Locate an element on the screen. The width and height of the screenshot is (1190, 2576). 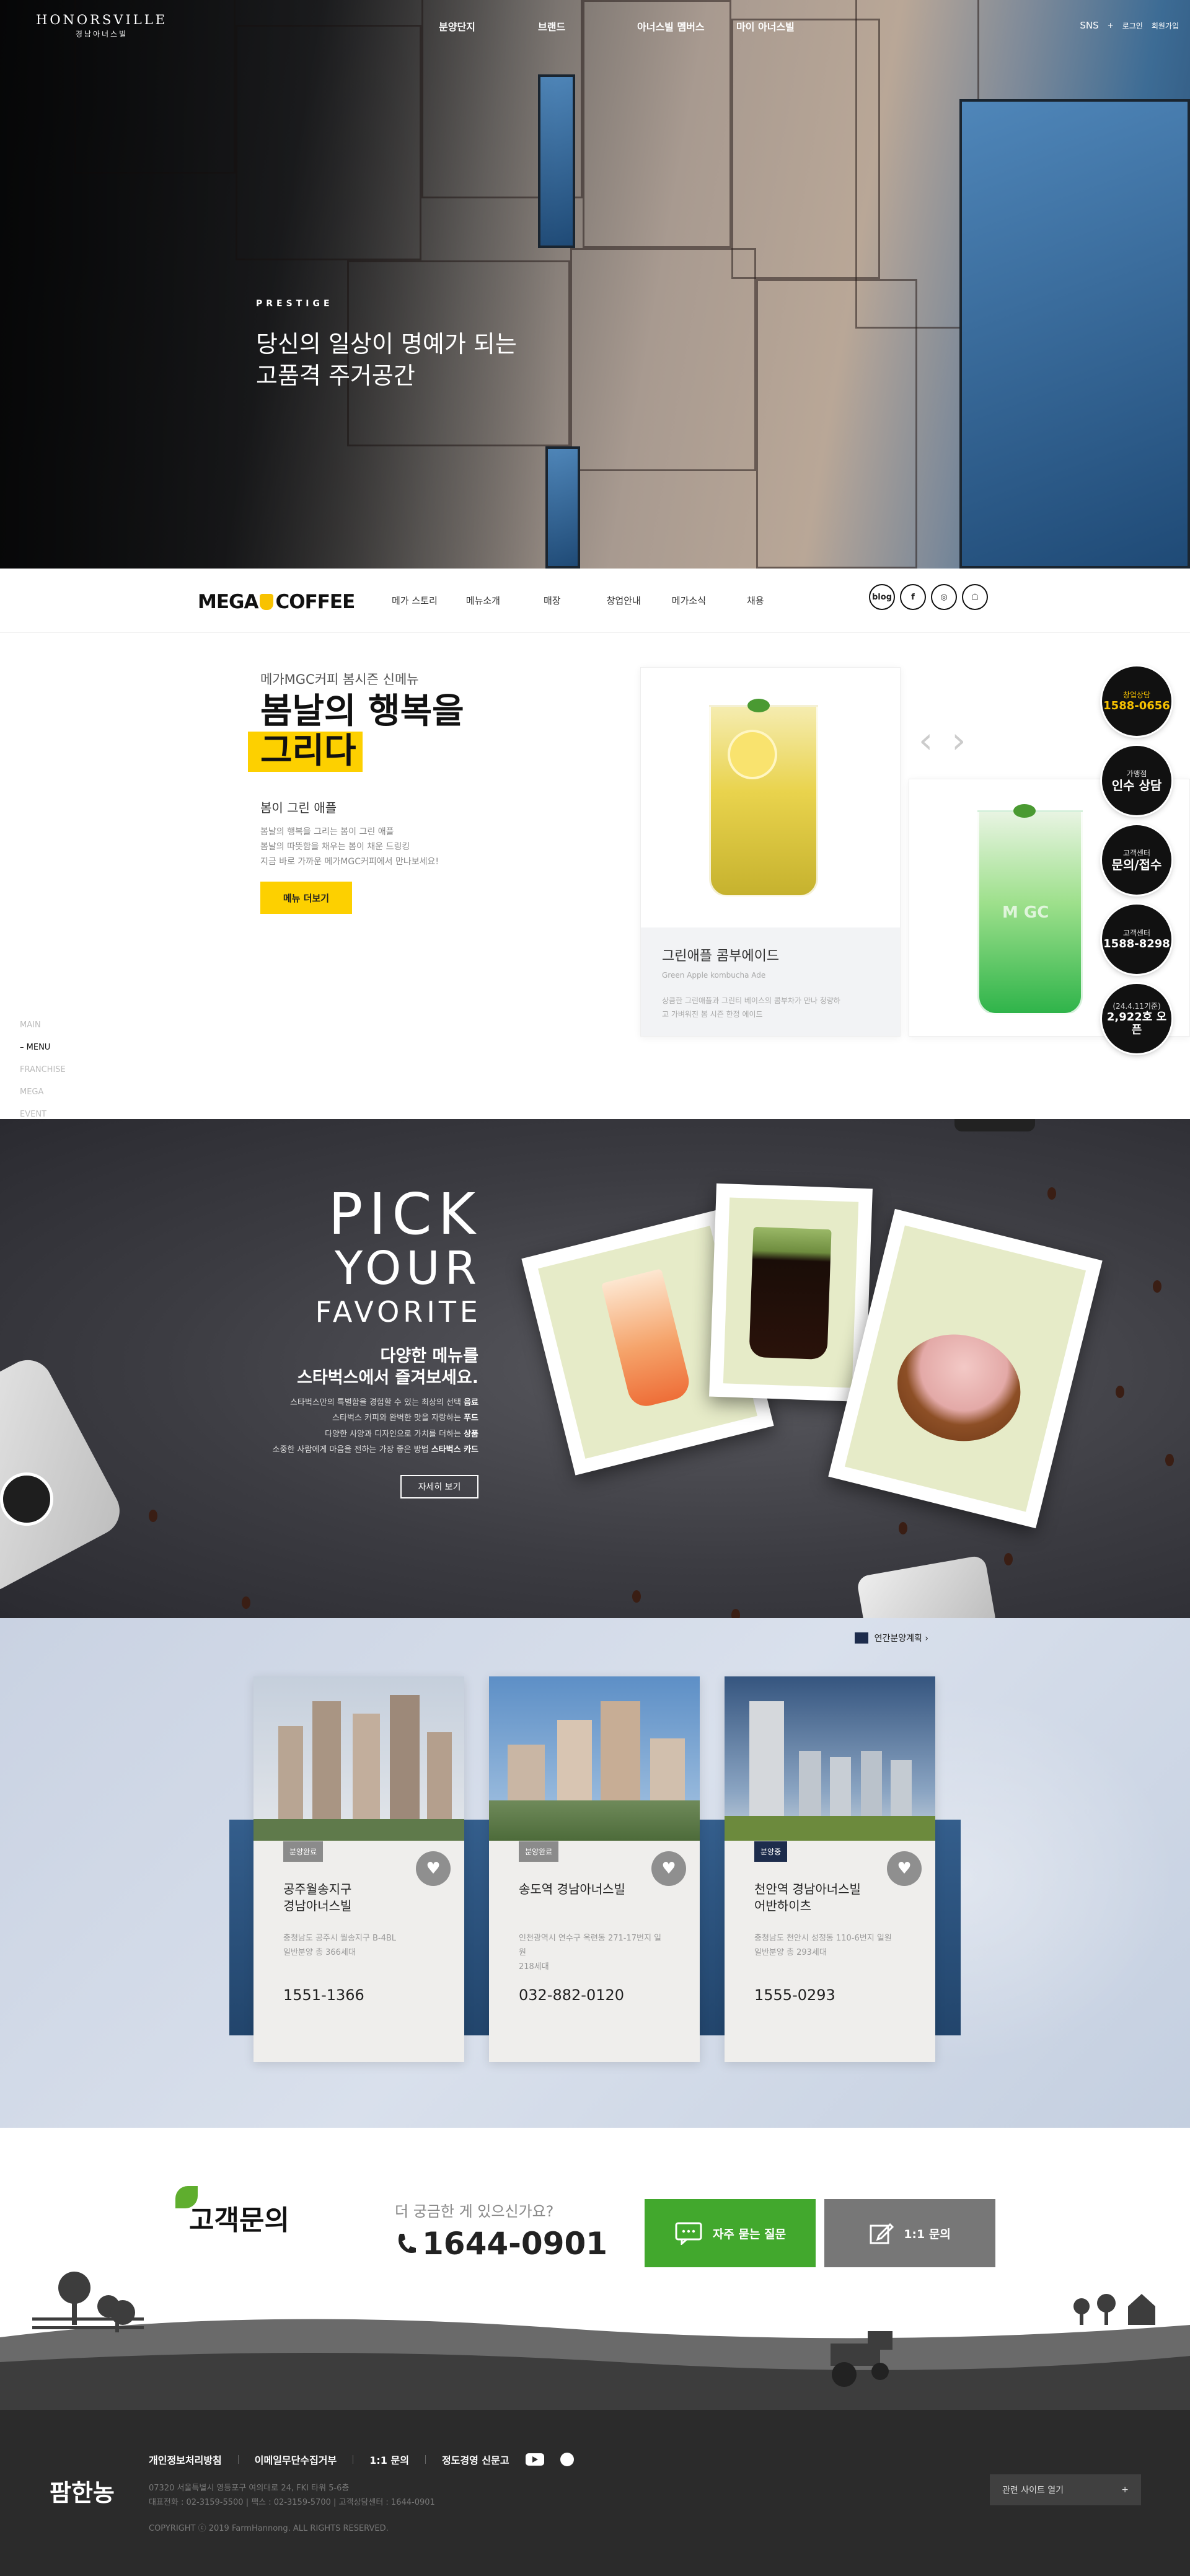
logo-en: HONORSVILLE is located at coordinates (101, 19).